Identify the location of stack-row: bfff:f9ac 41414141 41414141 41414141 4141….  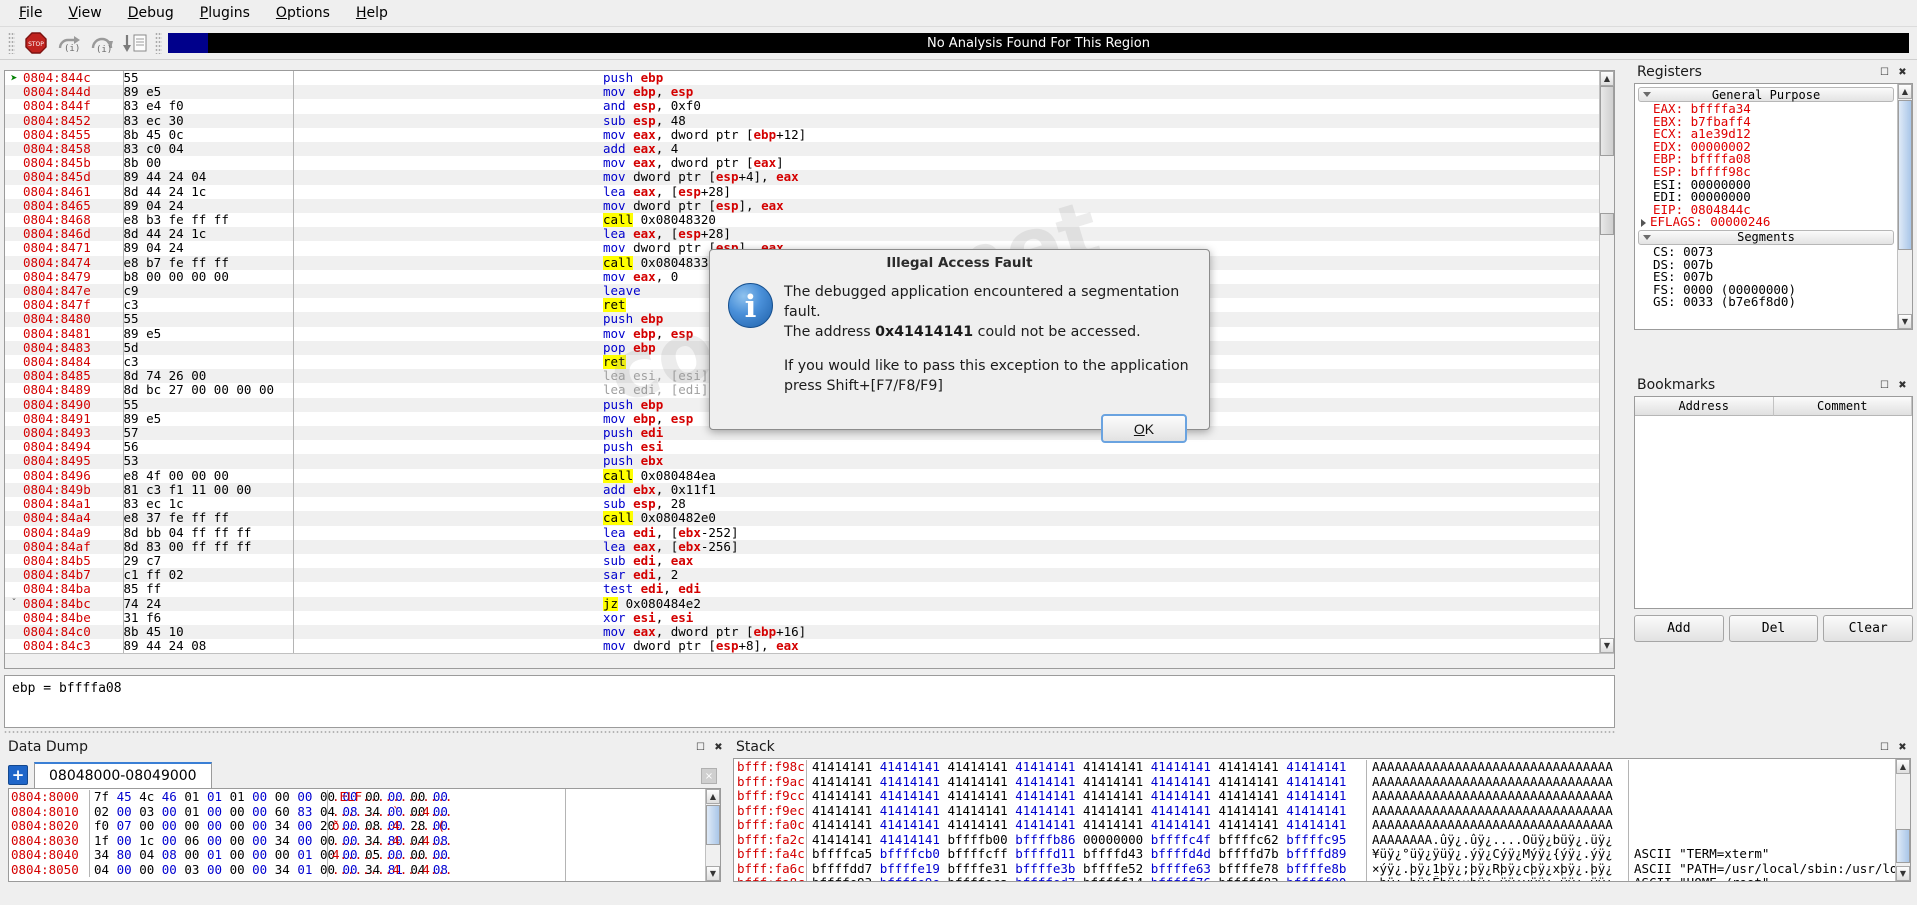
(1314, 781).